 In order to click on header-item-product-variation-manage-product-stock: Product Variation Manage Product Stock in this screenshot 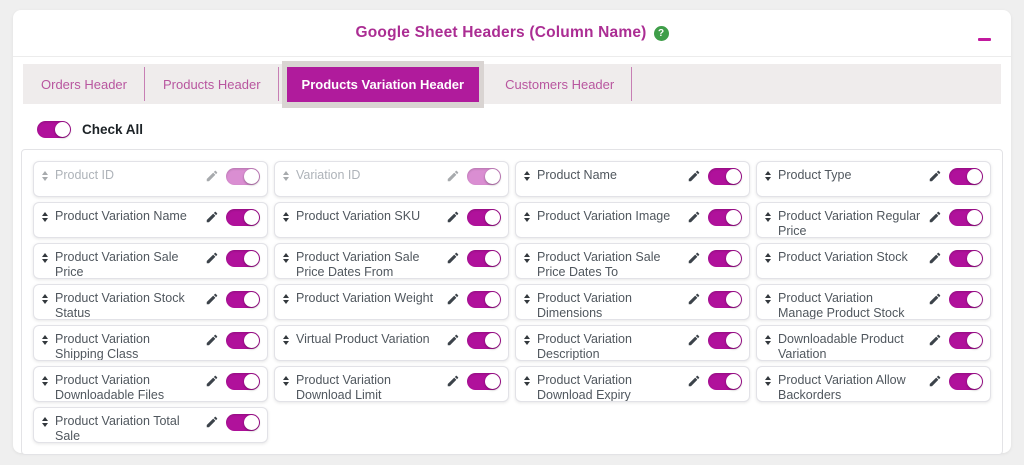, I will do `click(873, 302)`.